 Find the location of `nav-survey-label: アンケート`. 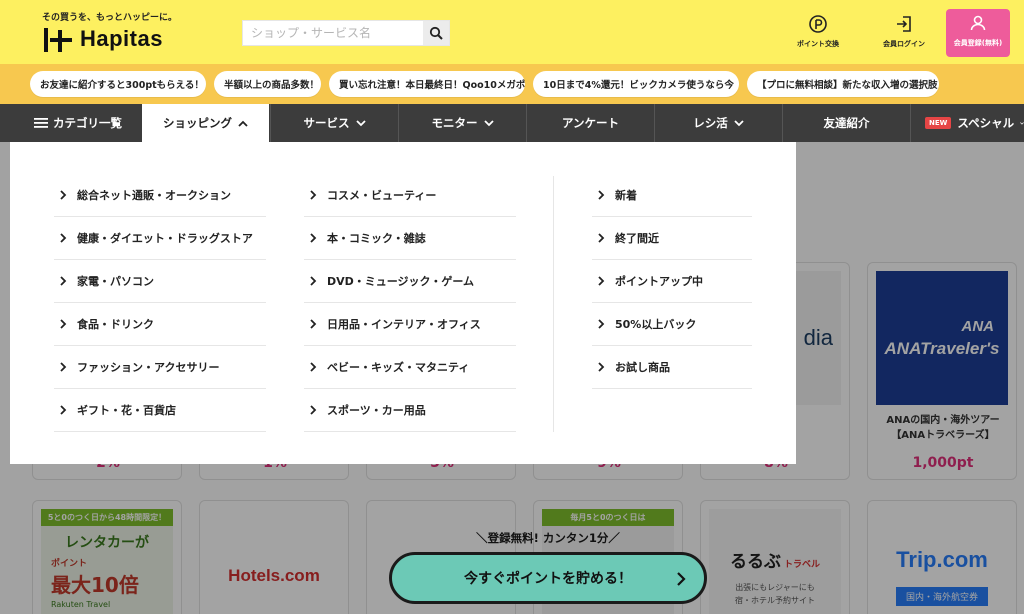

nav-survey-label: アンケート is located at coordinates (590, 123).